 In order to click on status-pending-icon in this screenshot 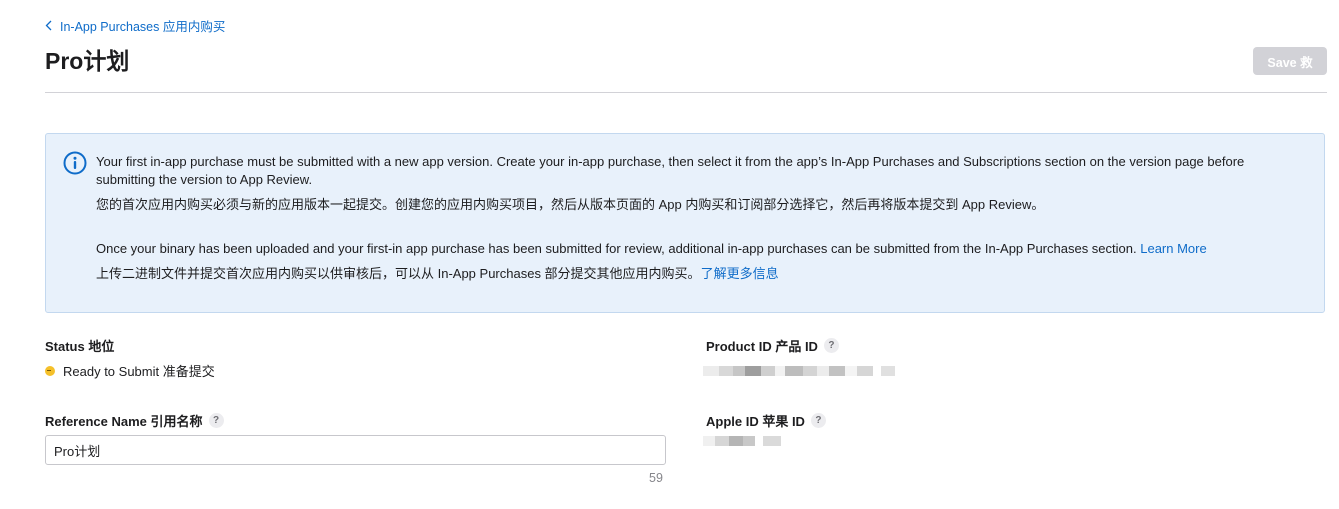, I will do `click(50, 370)`.